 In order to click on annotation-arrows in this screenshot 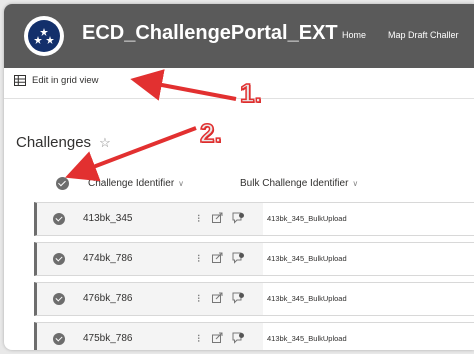, I will do `click(151, 125)`.